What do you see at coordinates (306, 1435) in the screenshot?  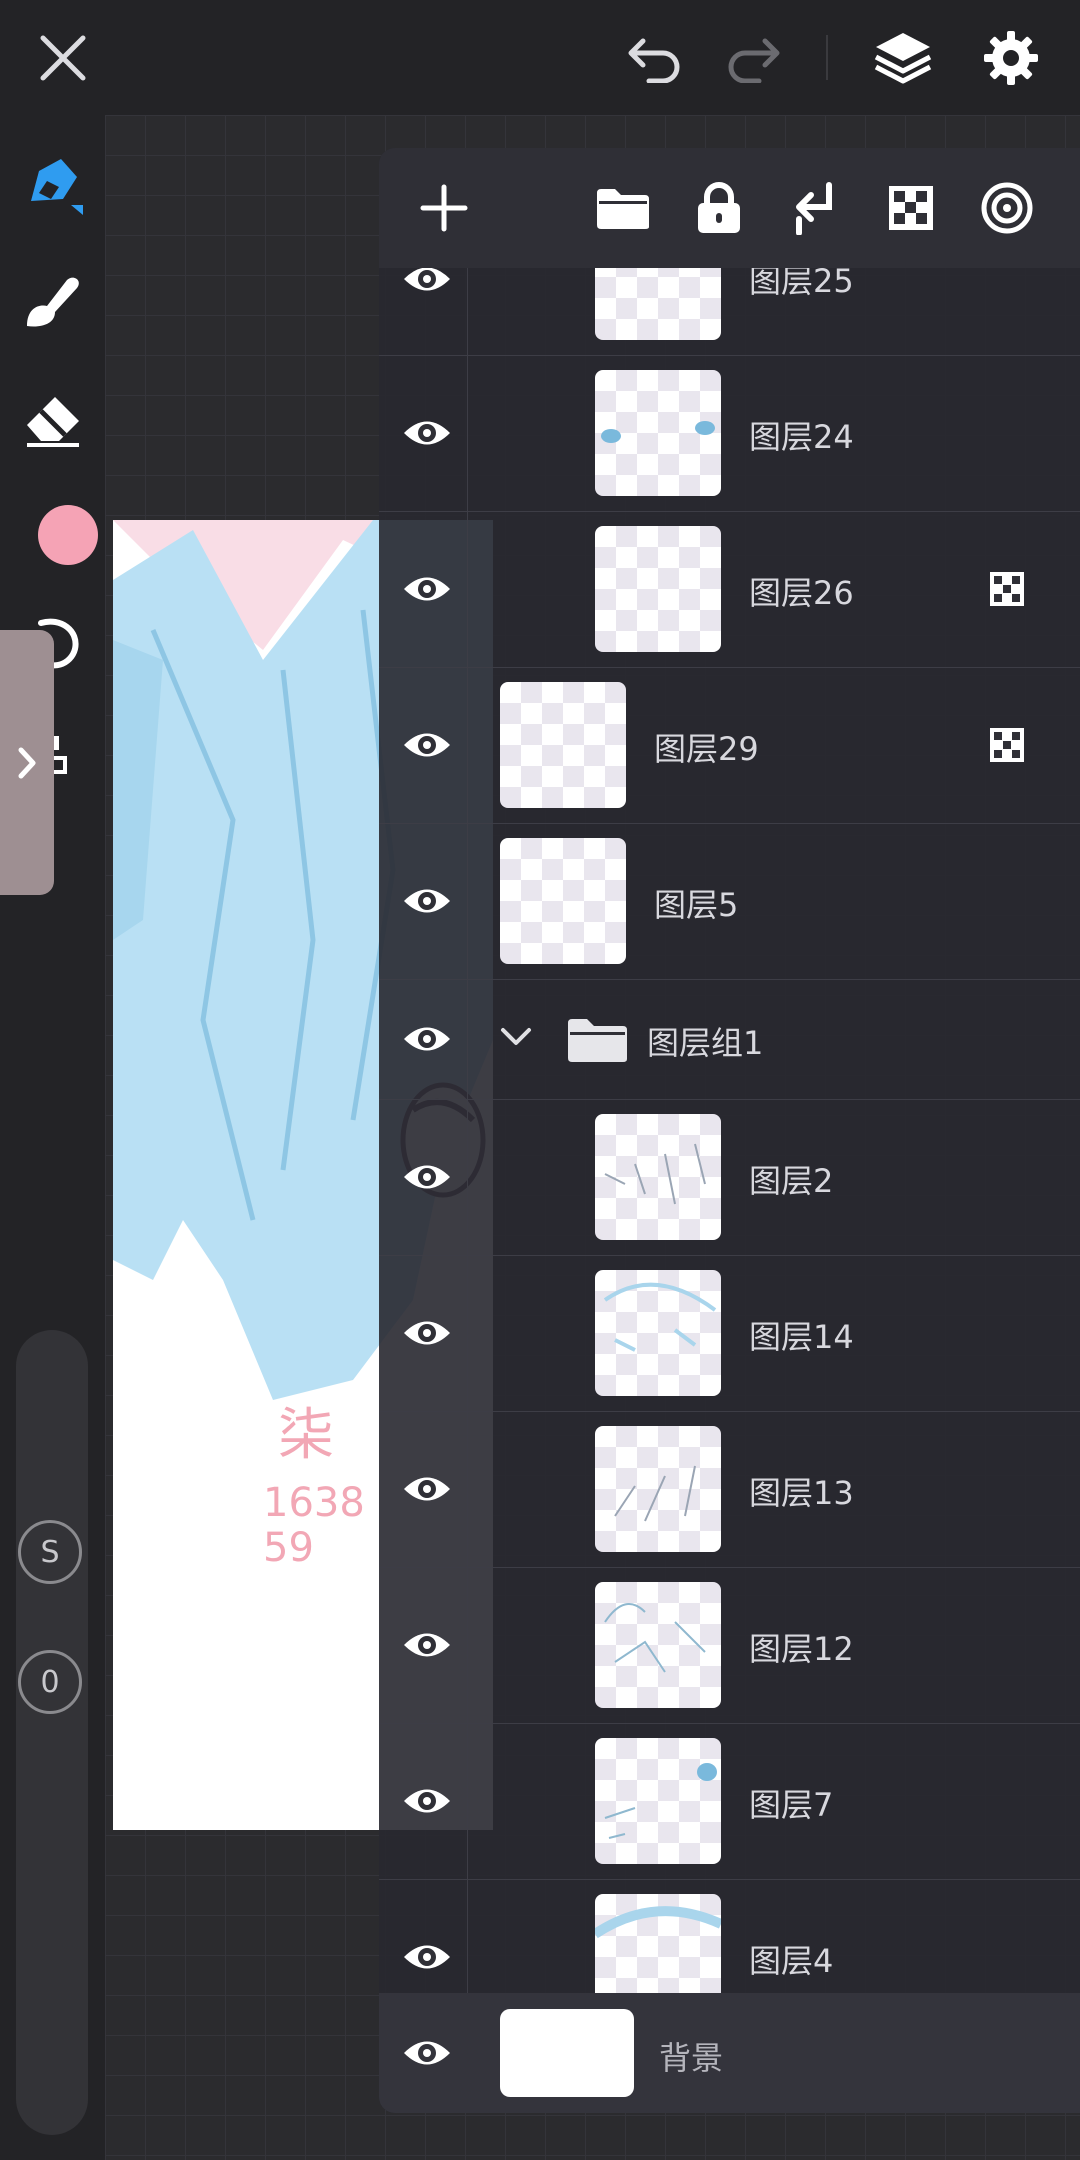 I see `artwork-signature: 柒` at bounding box center [306, 1435].